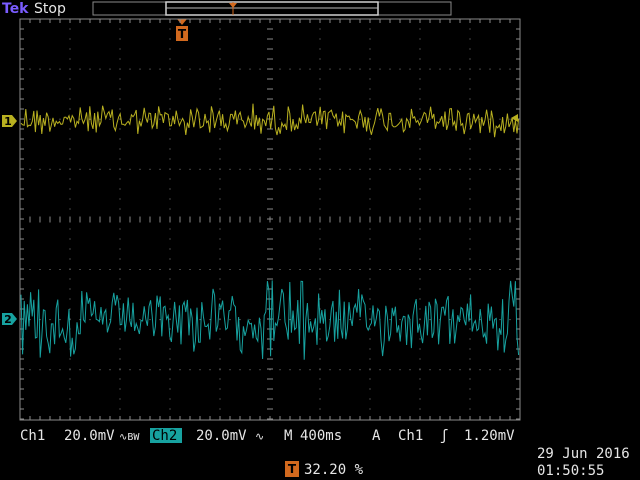 The width and height of the screenshot is (640, 480). I want to click on timebase-prefix: M, so click(288, 436).